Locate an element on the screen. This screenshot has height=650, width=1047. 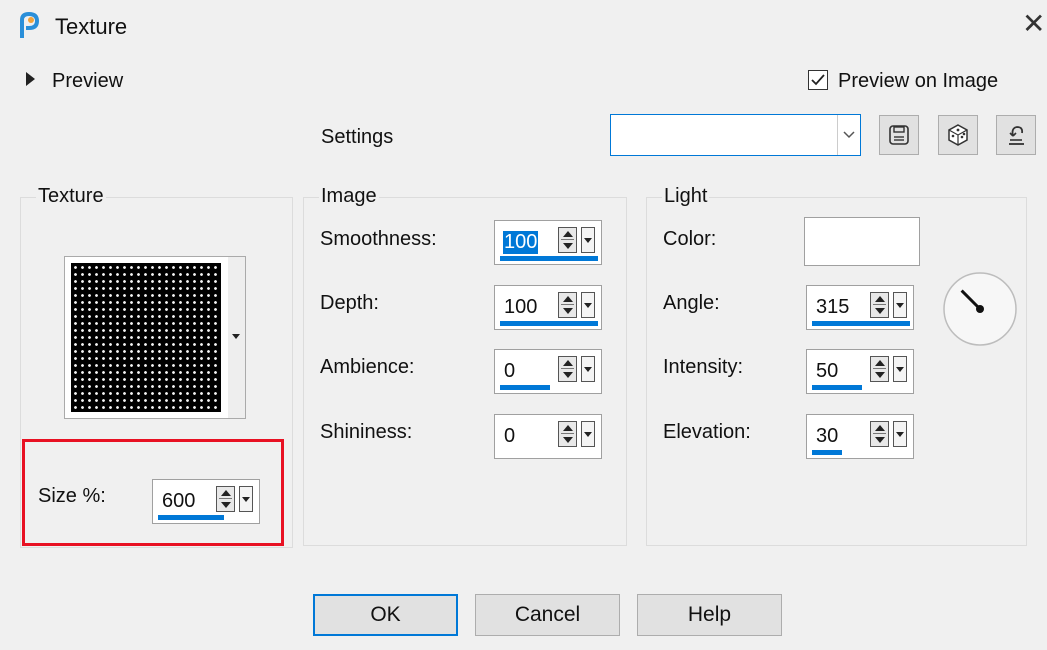
cancel-button: Cancel is located at coordinates (547, 615).